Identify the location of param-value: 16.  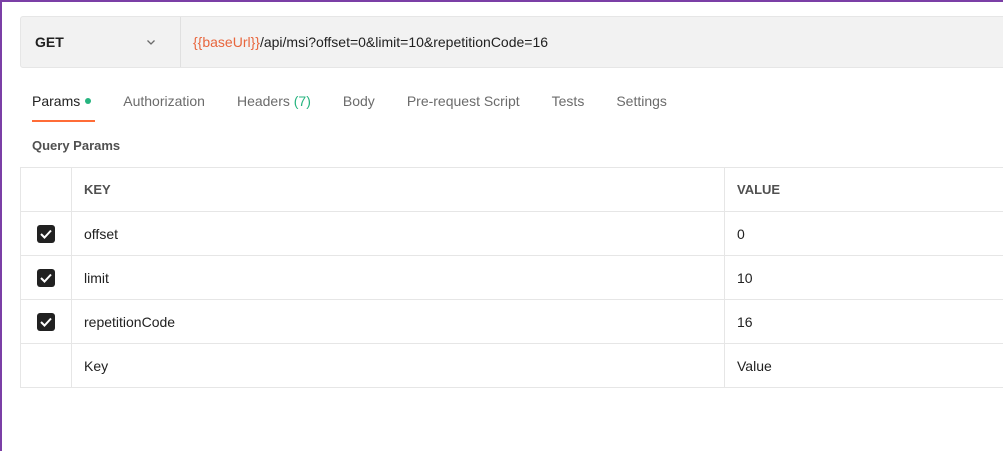
(863, 321).